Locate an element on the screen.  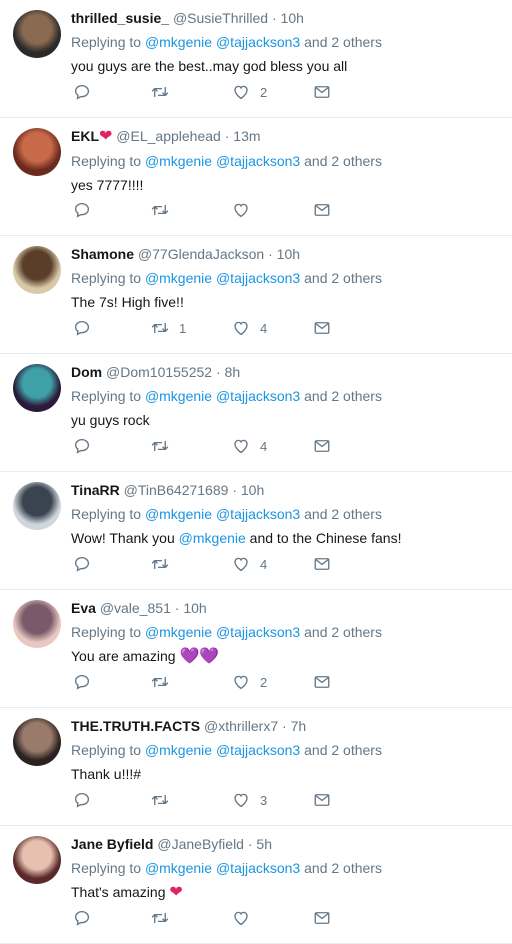
user-handle: @SusieThrilled is located at coordinates (220, 18).